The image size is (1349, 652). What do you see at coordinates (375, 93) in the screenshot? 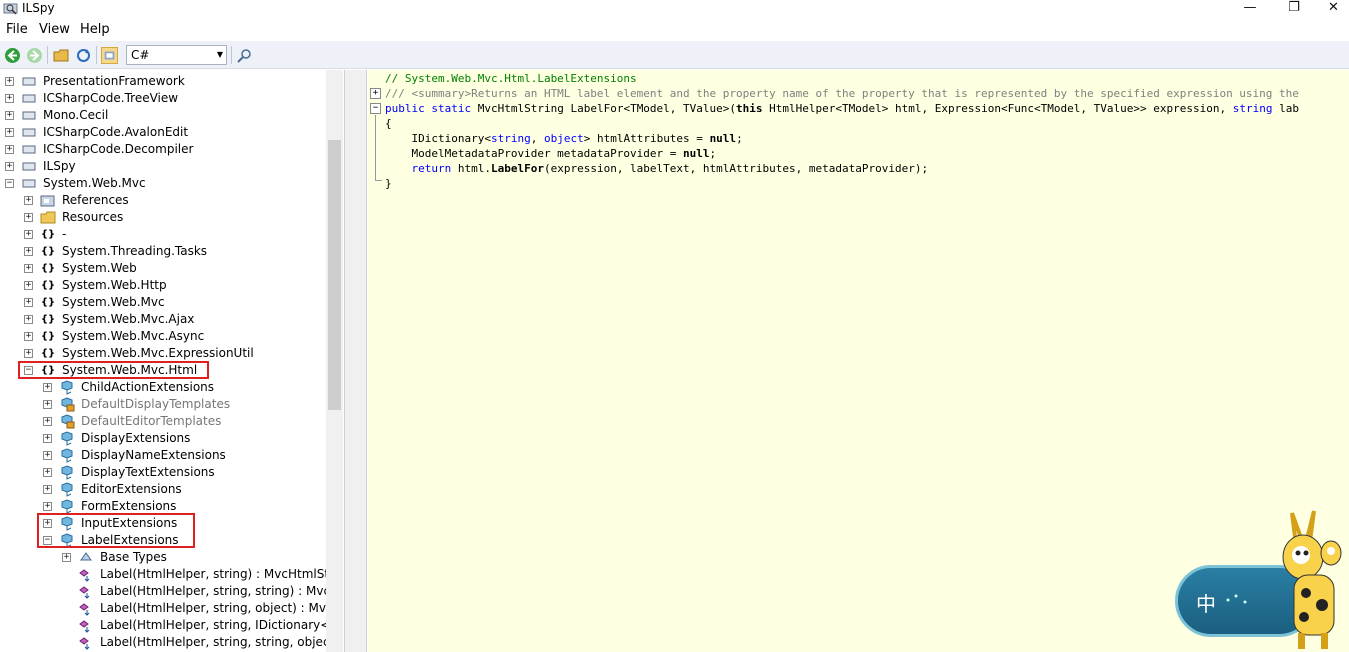
I see `fold-expand-icon: +` at bounding box center [375, 93].